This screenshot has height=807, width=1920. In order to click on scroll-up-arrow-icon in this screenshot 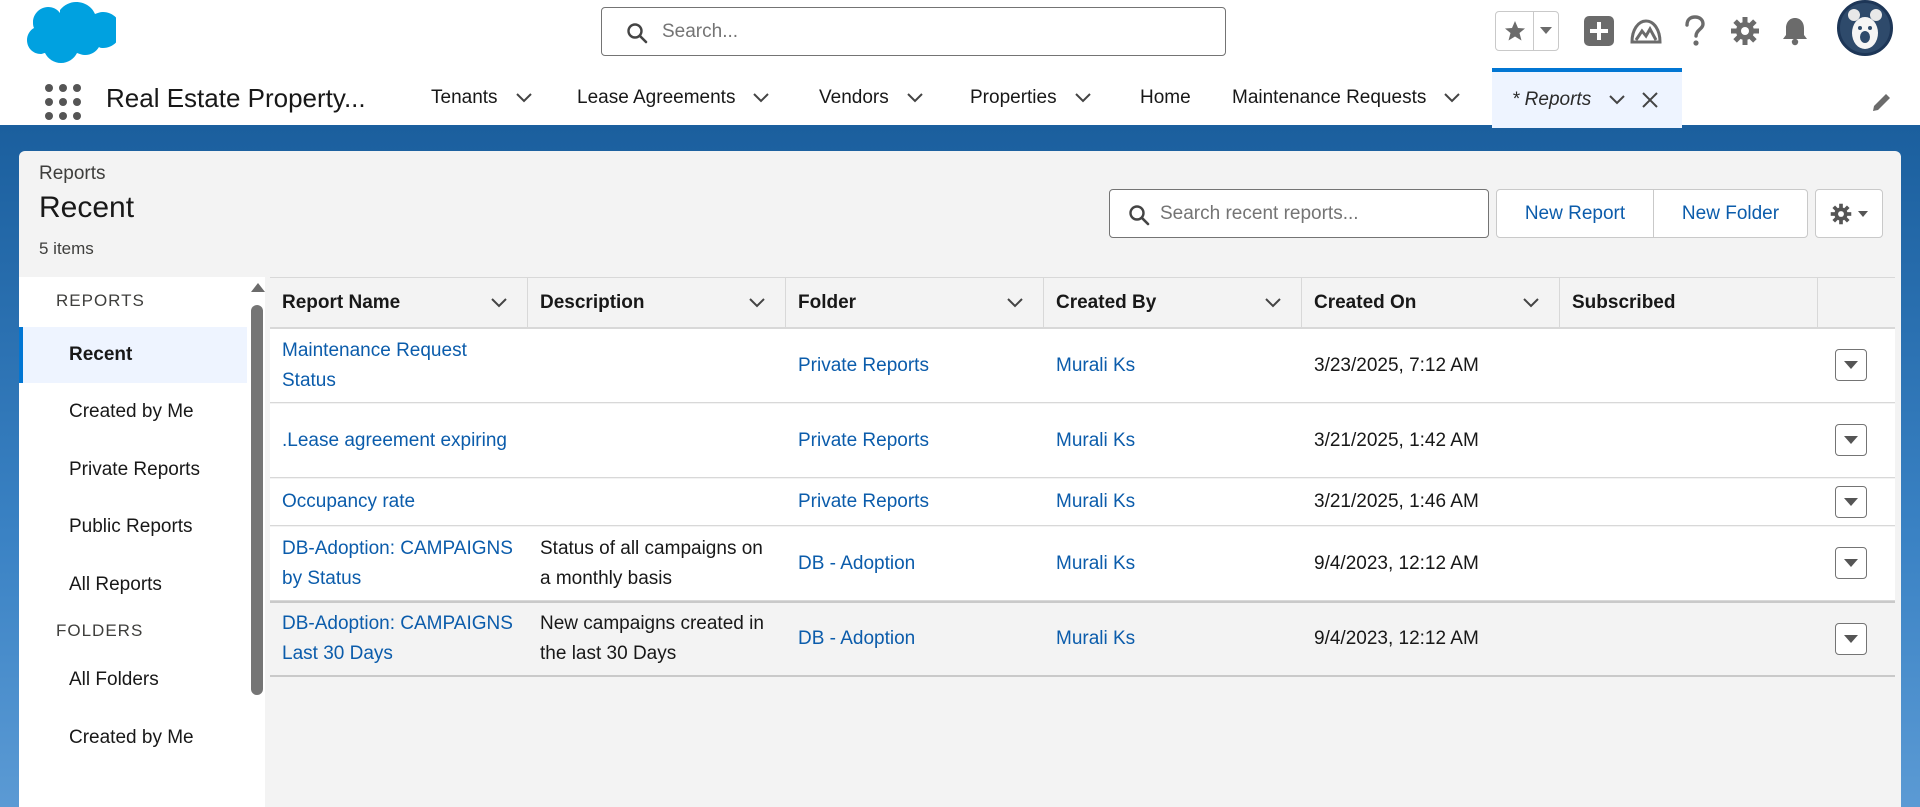, I will do `click(258, 287)`.